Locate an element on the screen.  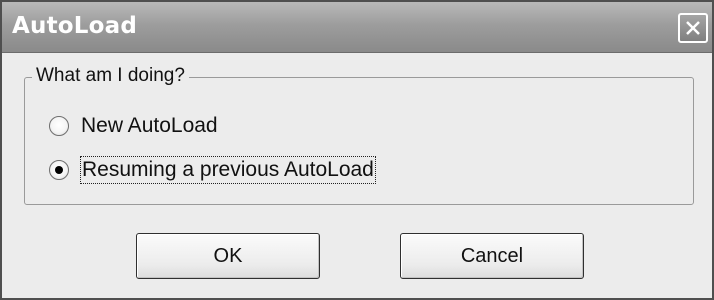
radio-label-new-autoload: New AutoLoad is located at coordinates (149, 125).